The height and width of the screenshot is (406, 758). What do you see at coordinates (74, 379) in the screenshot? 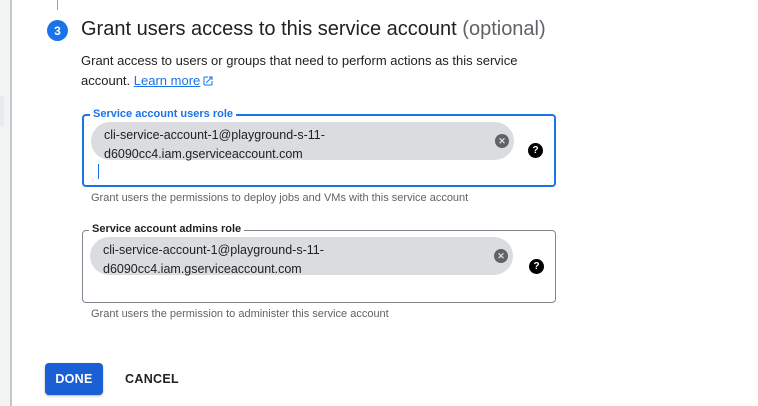
I see `done-button: DONE` at bounding box center [74, 379].